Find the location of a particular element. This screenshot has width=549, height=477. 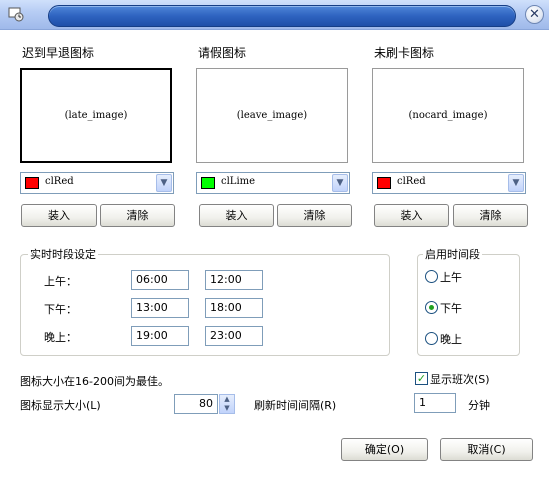

leave-color-select: clLime ▼ is located at coordinates (273, 183).